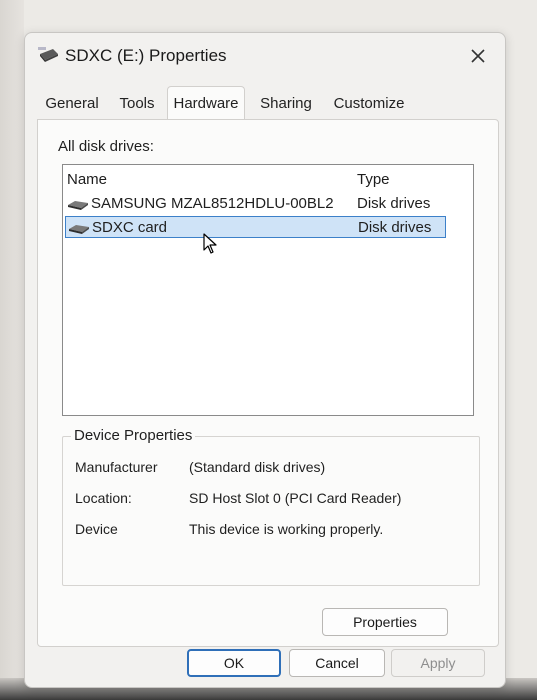  I want to click on mouse-cursor-icon, so click(211, 244).